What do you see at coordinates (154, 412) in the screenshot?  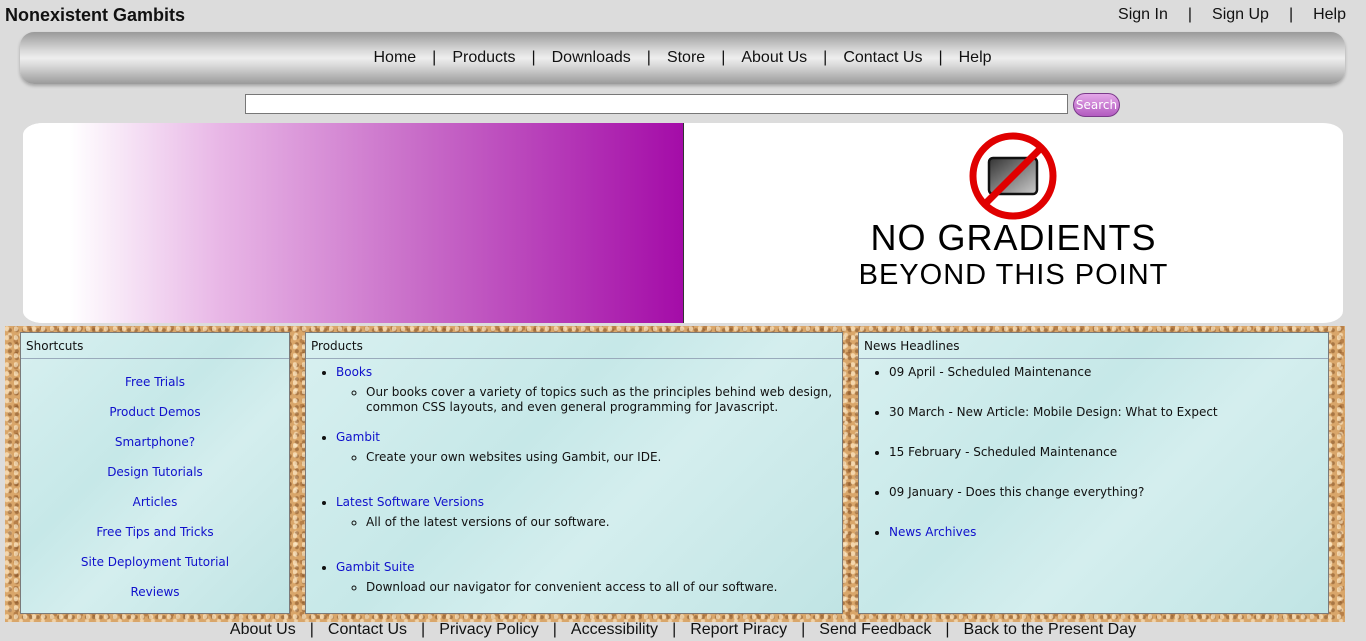 I see `shortcut-product-demos: Product Demos` at bounding box center [154, 412].